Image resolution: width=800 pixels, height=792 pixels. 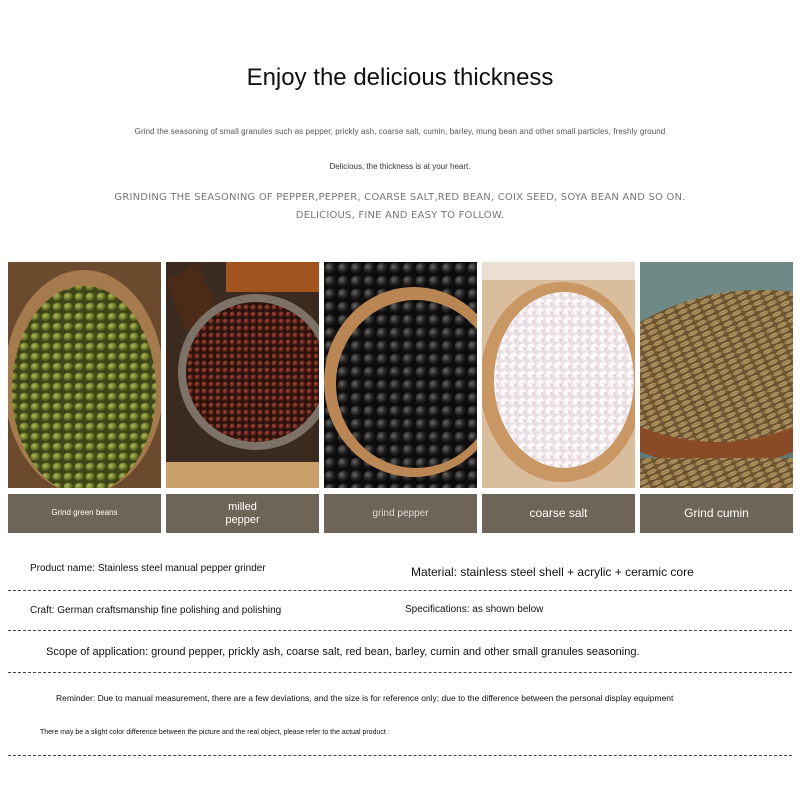 I want to click on black-pepper-photo, so click(x=400, y=375).